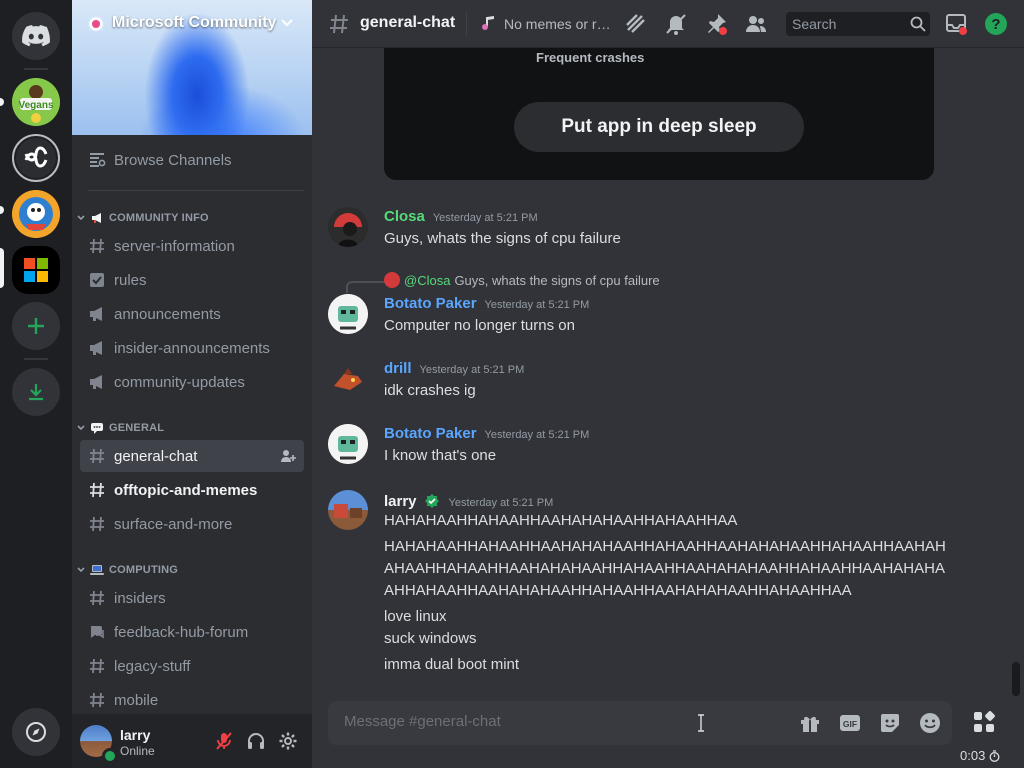 The width and height of the screenshot is (1024, 768). Describe the element at coordinates (192, 666) in the screenshot. I see `channel-legacy-stuff: legacy-stuff` at that location.